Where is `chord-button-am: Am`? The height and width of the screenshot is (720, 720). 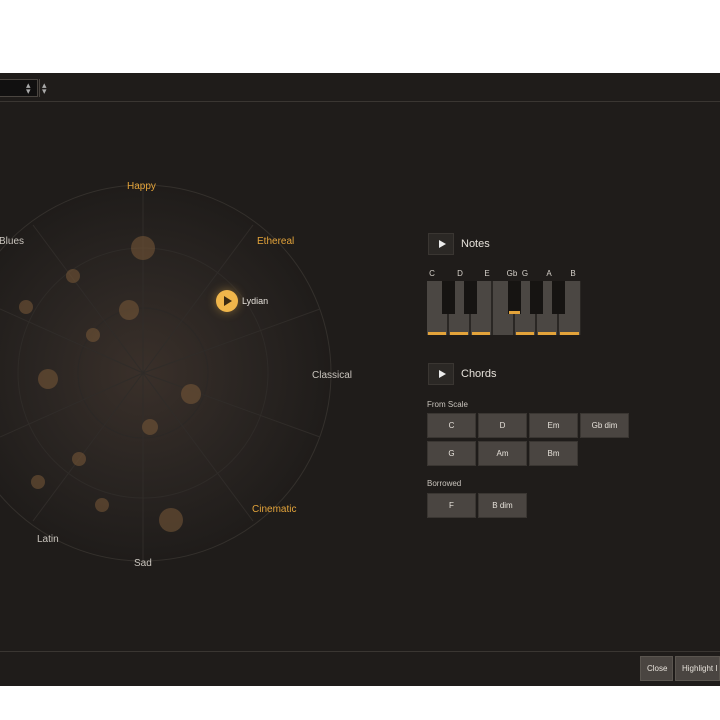
chord-button-am: Am is located at coordinates (502, 453).